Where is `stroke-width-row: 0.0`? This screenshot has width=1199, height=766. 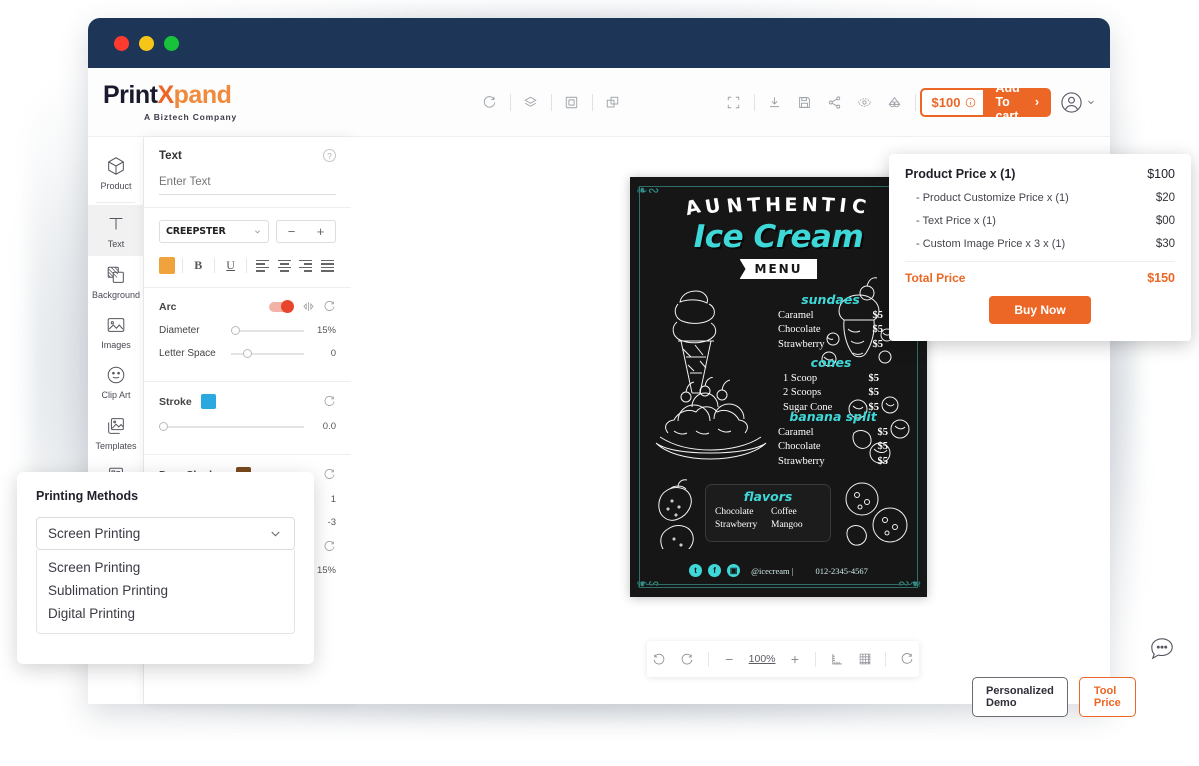 stroke-width-row: 0.0 is located at coordinates (247, 426).